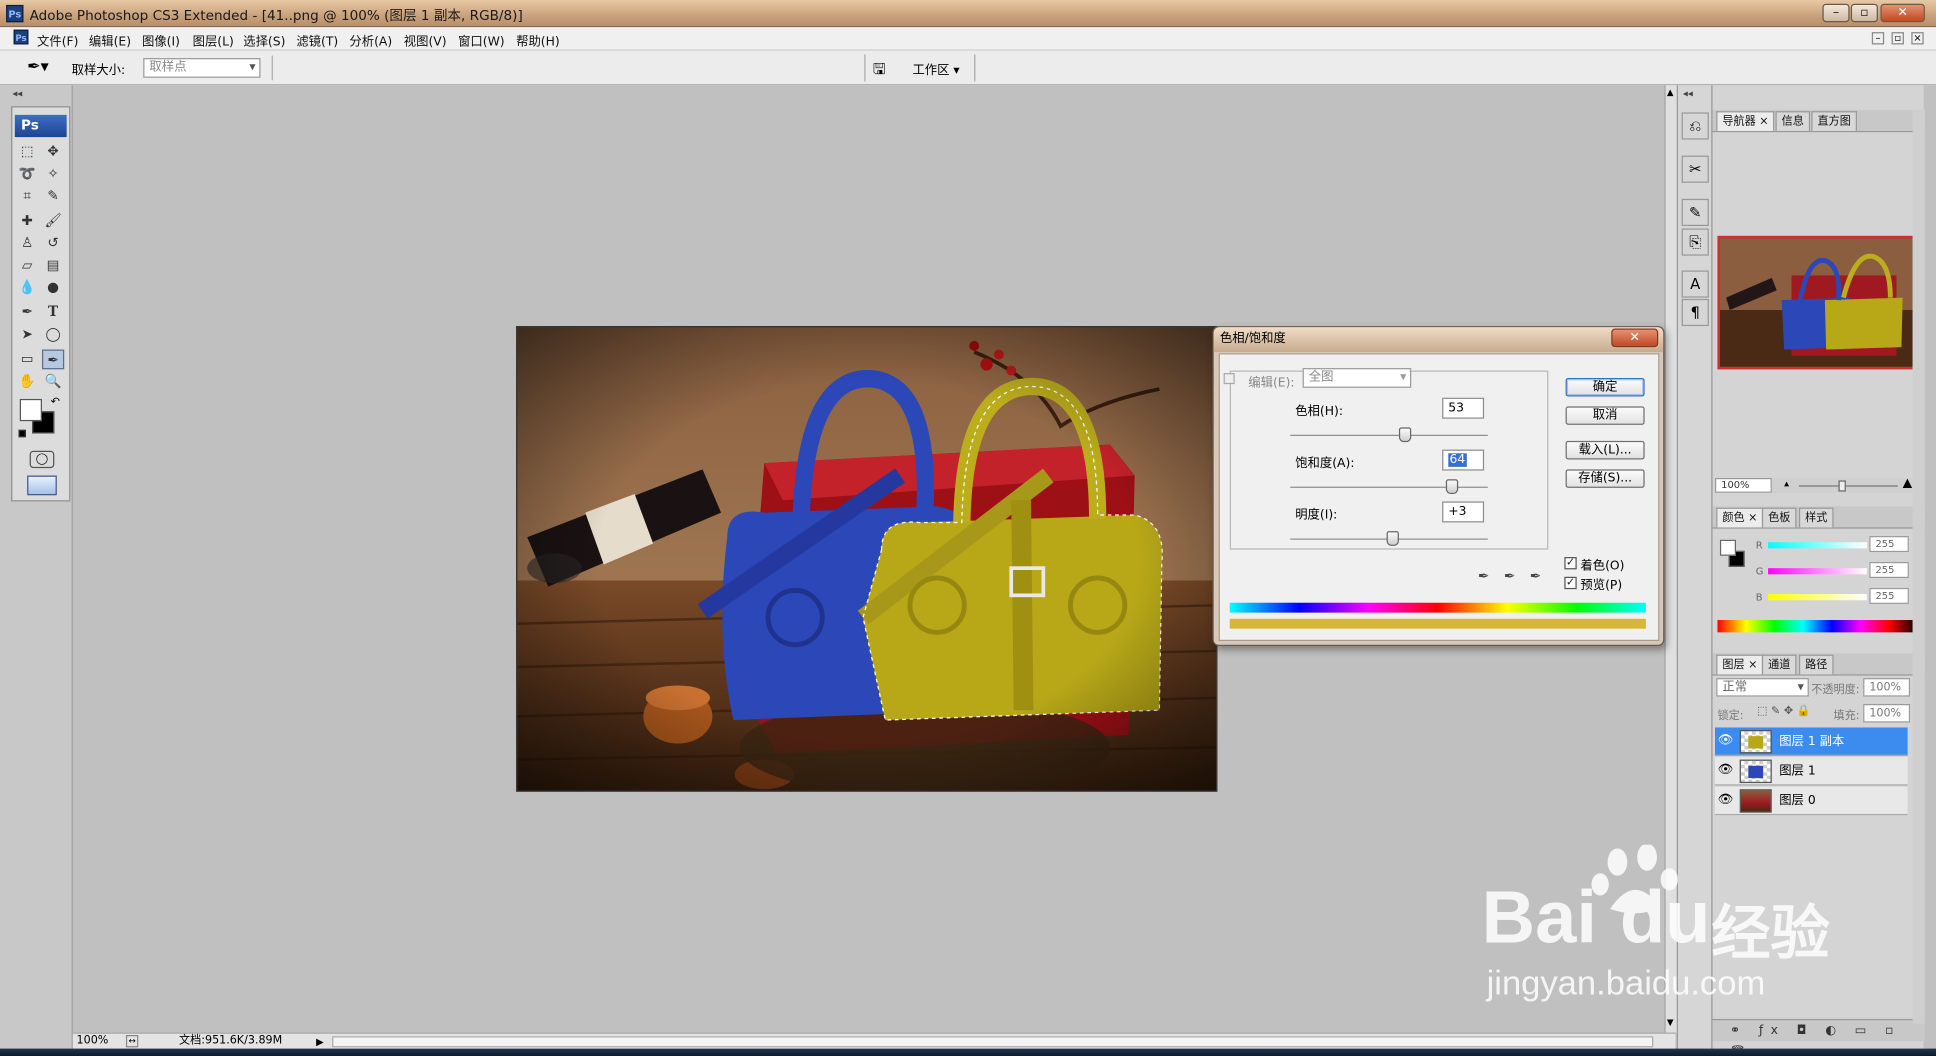 The width and height of the screenshot is (1936, 1056). Describe the element at coordinates (1695, 312) in the screenshot. I see `paragraph-panel-icon: ¶` at that location.